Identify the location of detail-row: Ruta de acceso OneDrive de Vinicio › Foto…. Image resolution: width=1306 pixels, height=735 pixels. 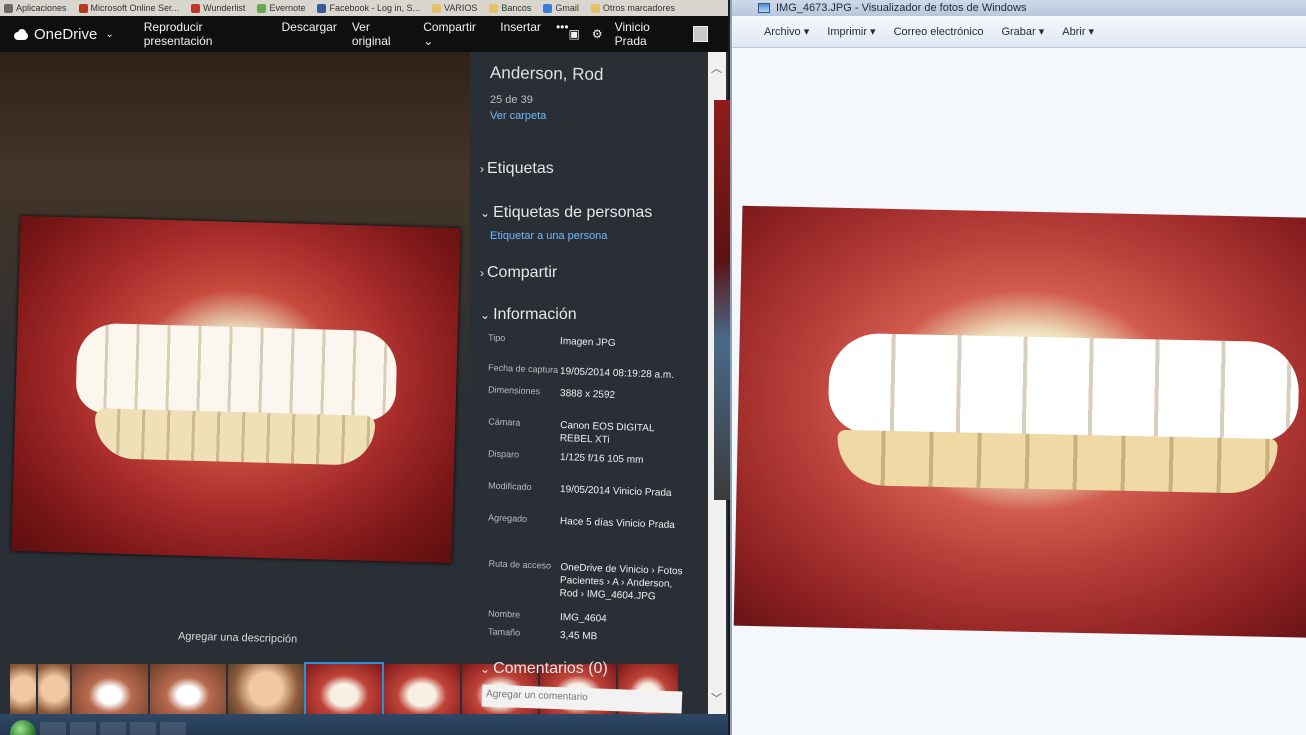
(585, 580).